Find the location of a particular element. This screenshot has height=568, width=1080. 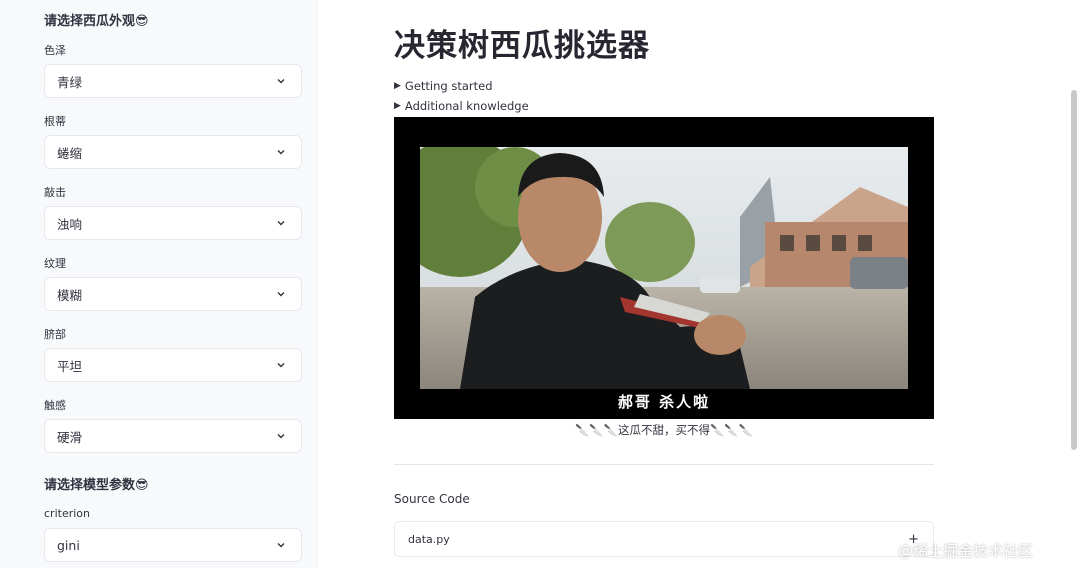

field-label-knock: 敲击 is located at coordinates (55, 192).